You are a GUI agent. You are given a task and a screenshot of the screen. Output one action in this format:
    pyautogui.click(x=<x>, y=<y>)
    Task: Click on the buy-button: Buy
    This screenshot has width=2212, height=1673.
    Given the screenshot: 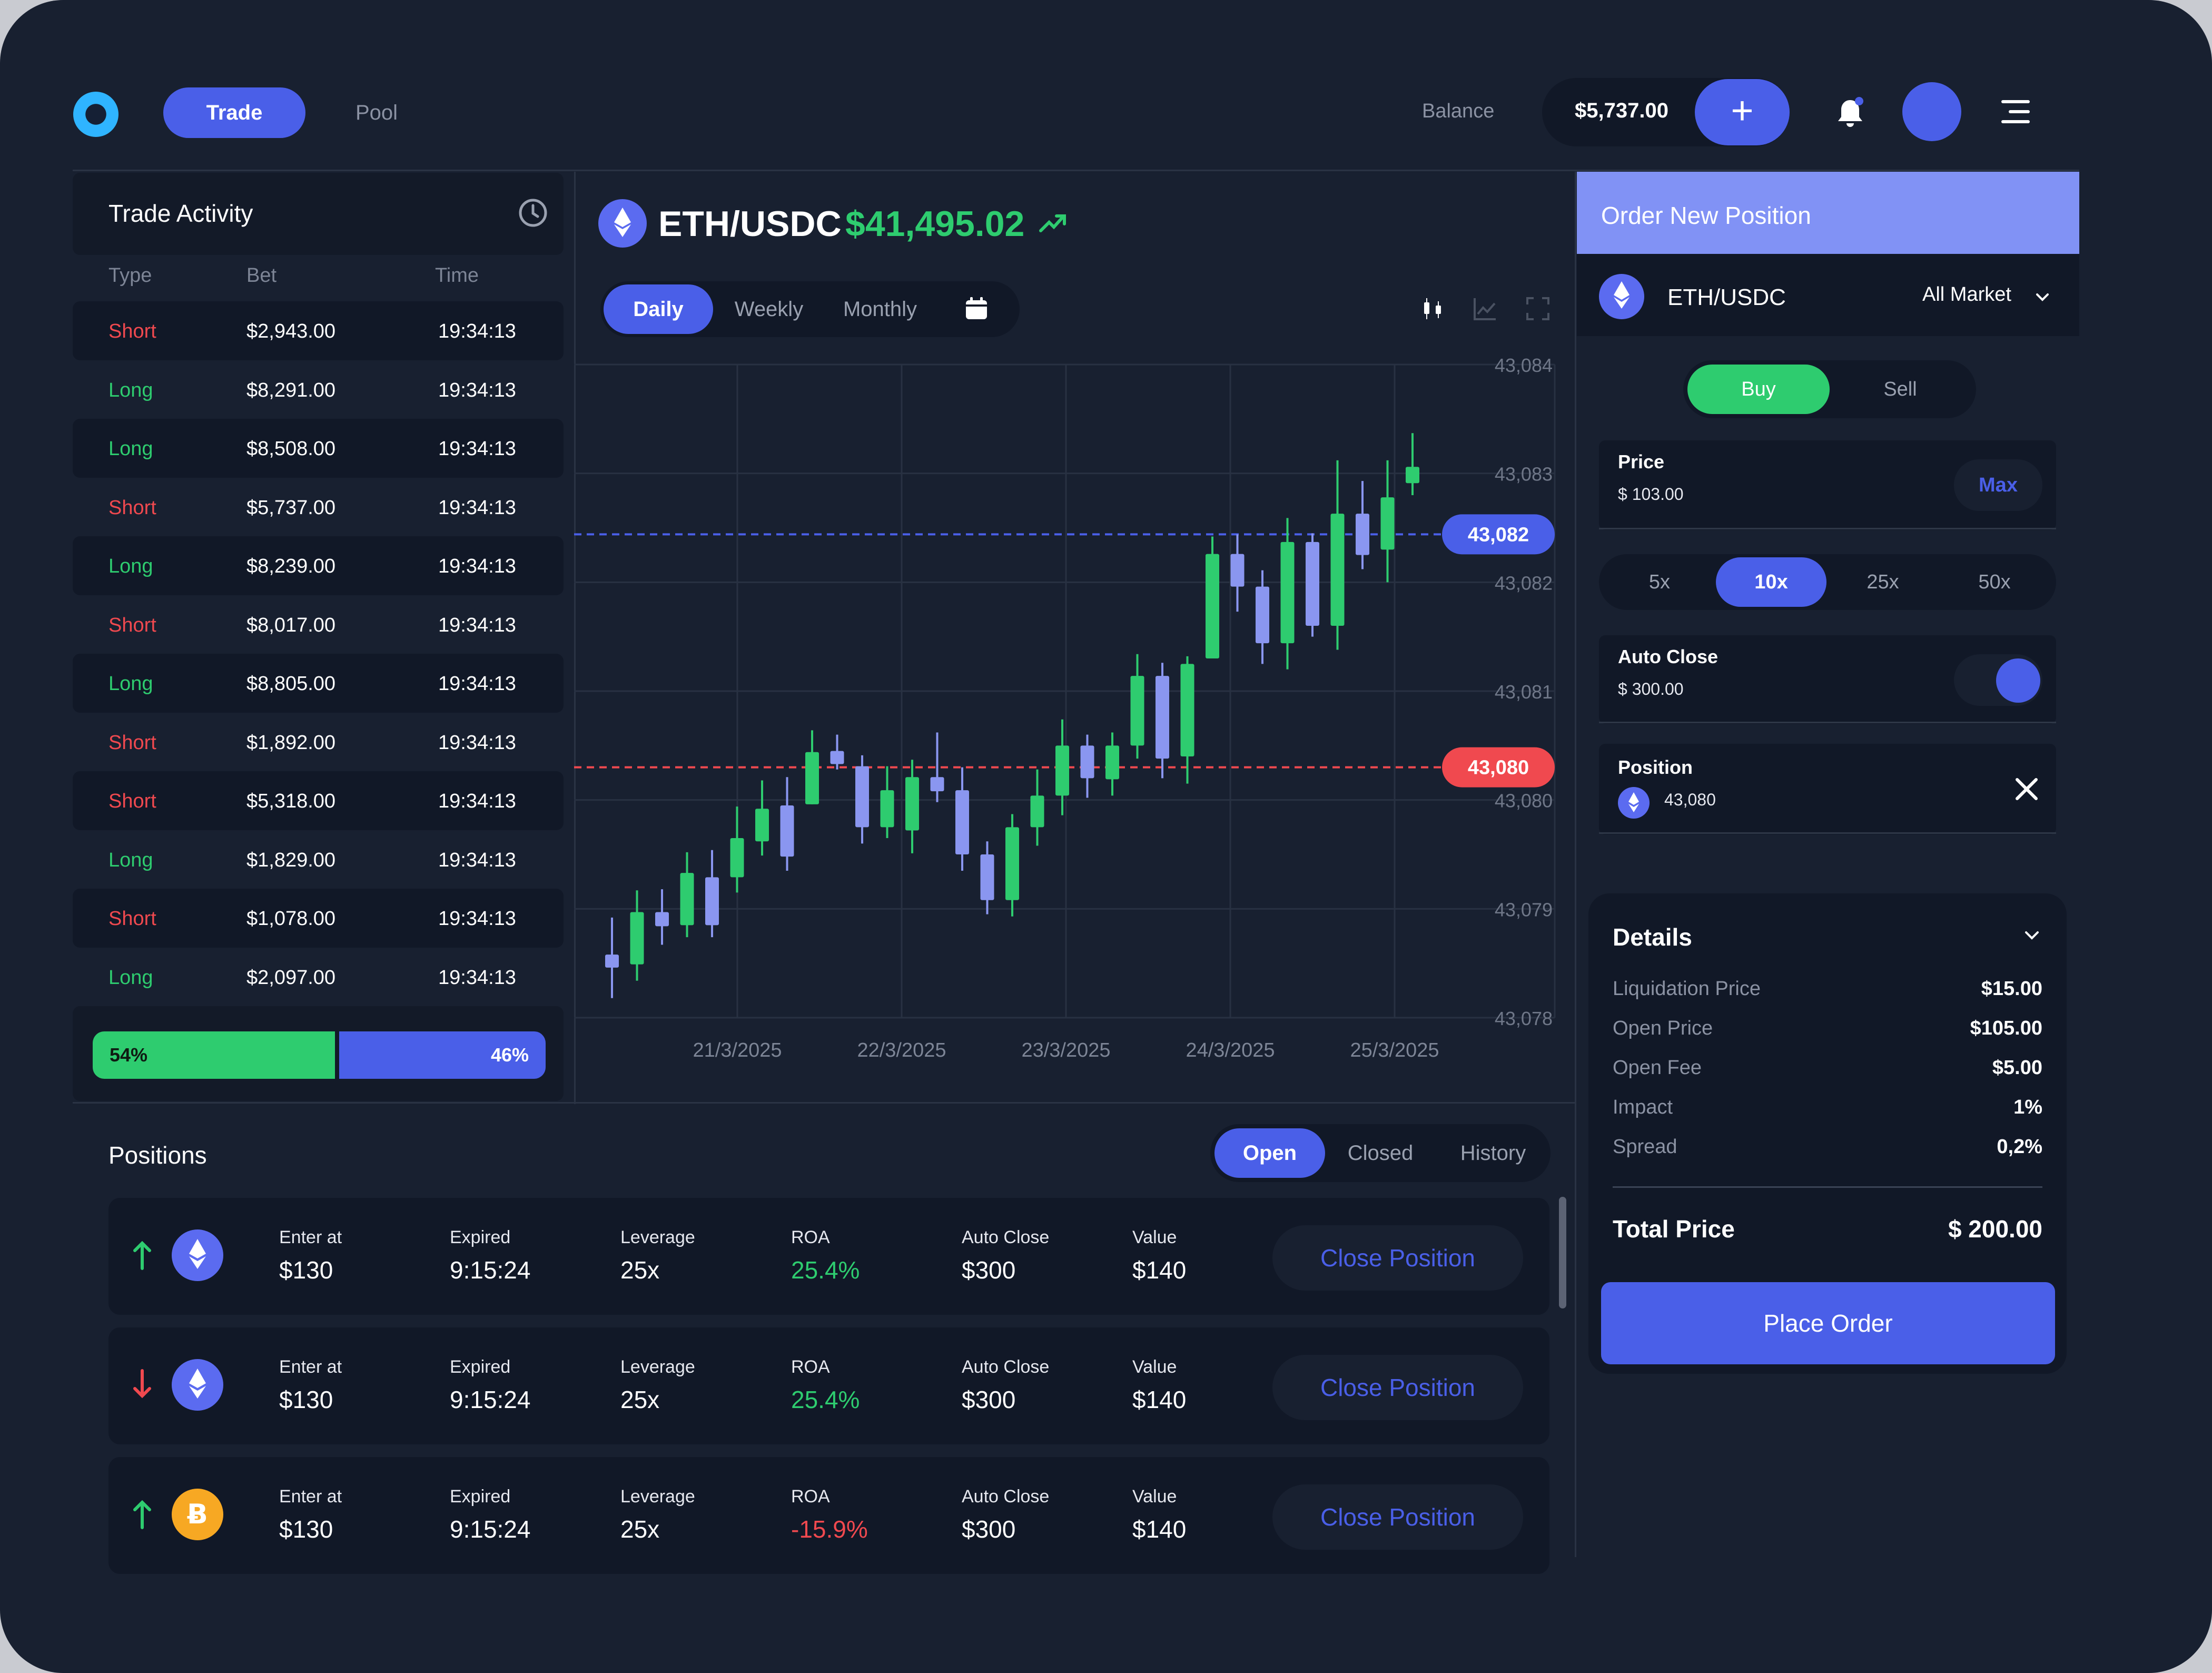 What is the action you would take?
    pyautogui.click(x=1758, y=390)
    